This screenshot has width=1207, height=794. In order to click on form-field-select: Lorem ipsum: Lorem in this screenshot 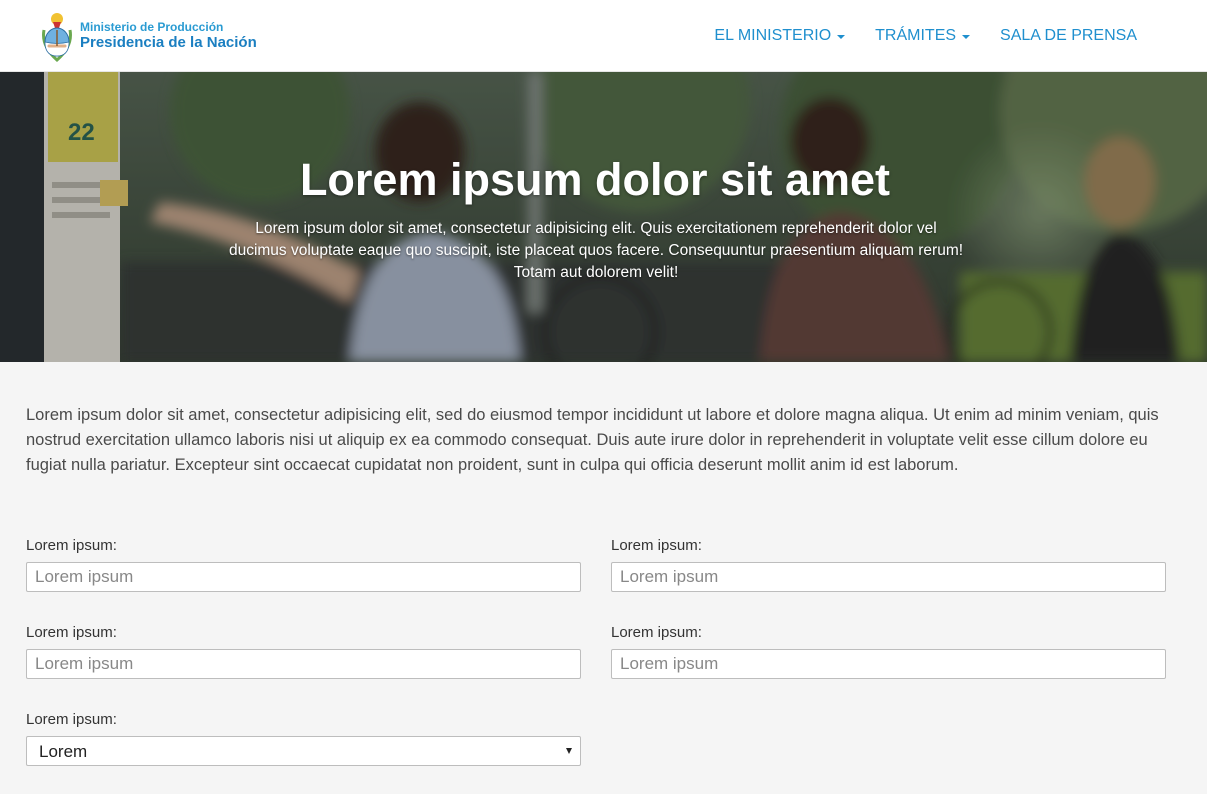, I will do `click(303, 738)`.